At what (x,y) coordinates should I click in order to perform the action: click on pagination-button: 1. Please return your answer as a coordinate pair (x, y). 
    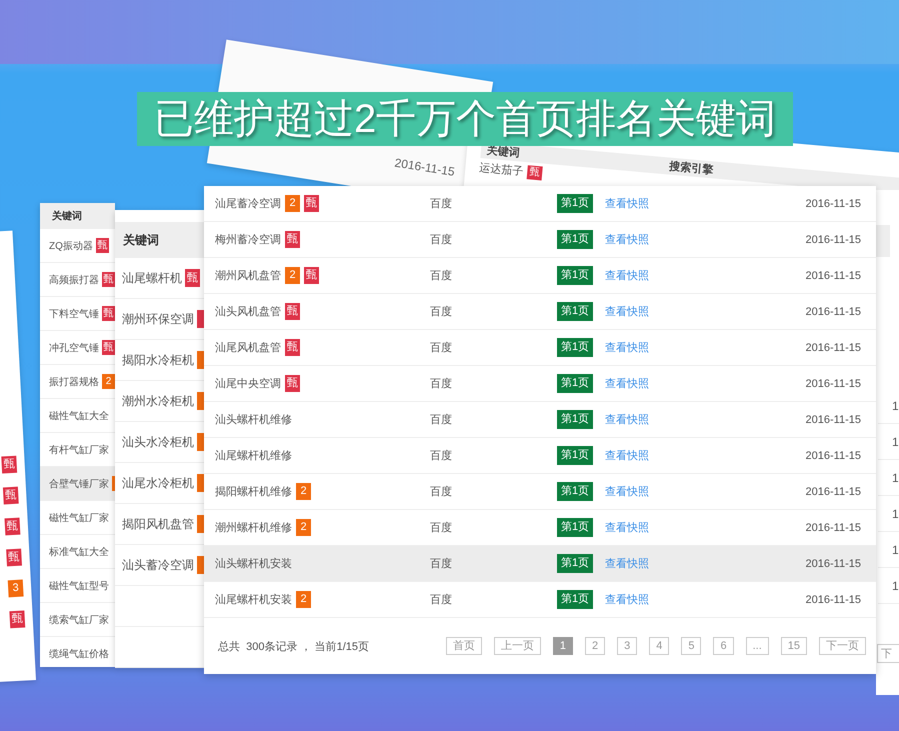
    Looking at the image, I should click on (562, 646).